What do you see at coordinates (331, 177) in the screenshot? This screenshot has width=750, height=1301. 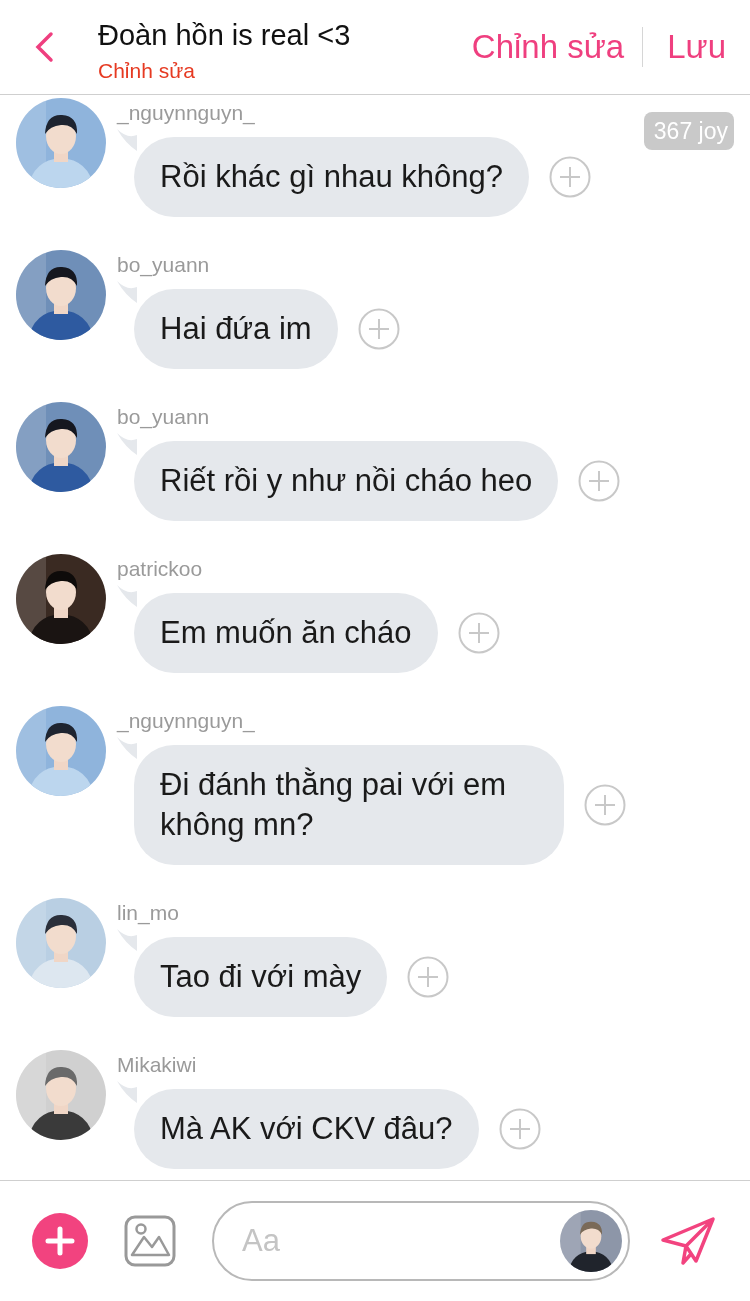 I see `message-bubble: Rồi khác gì nhau không?` at bounding box center [331, 177].